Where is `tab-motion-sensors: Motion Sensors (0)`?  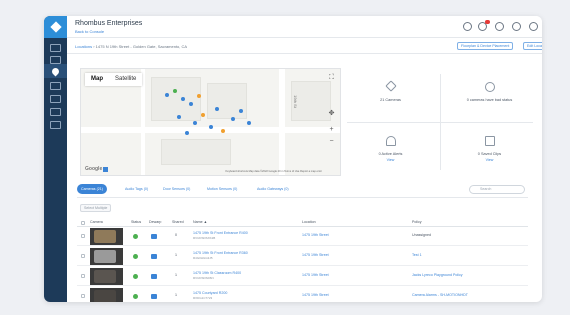 tab-motion-sensors: Motion Sensors (0) is located at coordinates (222, 189).